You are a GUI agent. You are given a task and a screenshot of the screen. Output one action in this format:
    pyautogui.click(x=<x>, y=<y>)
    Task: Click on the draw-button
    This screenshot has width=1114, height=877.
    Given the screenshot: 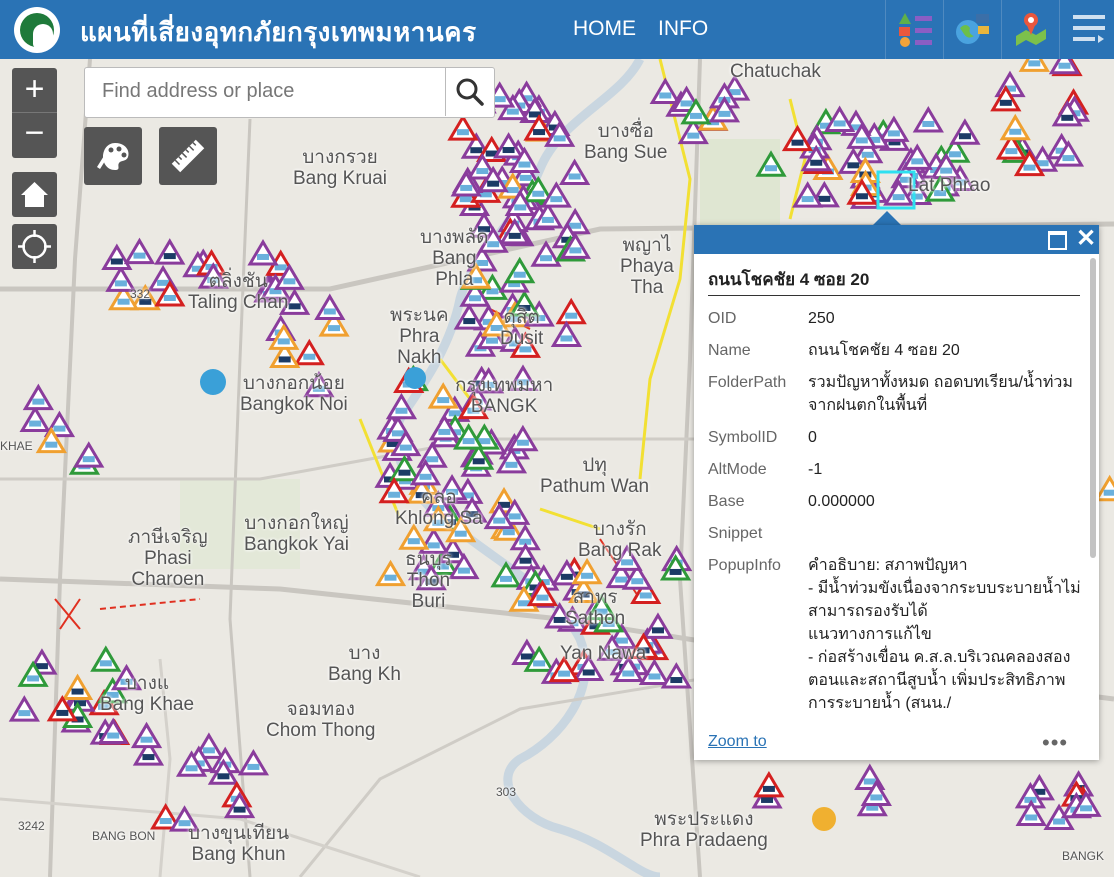 What is the action you would take?
    pyautogui.click(x=113, y=156)
    